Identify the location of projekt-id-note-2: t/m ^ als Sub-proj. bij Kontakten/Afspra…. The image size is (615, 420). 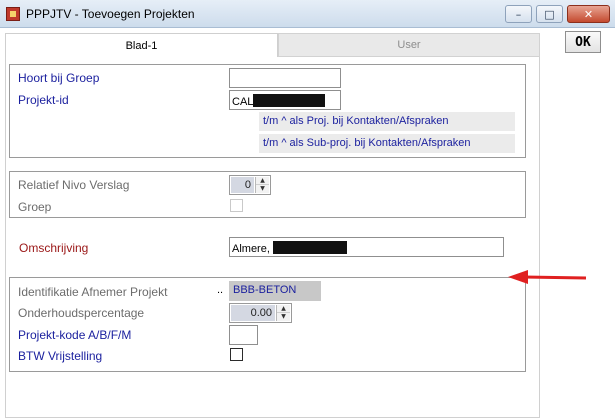
(387, 143).